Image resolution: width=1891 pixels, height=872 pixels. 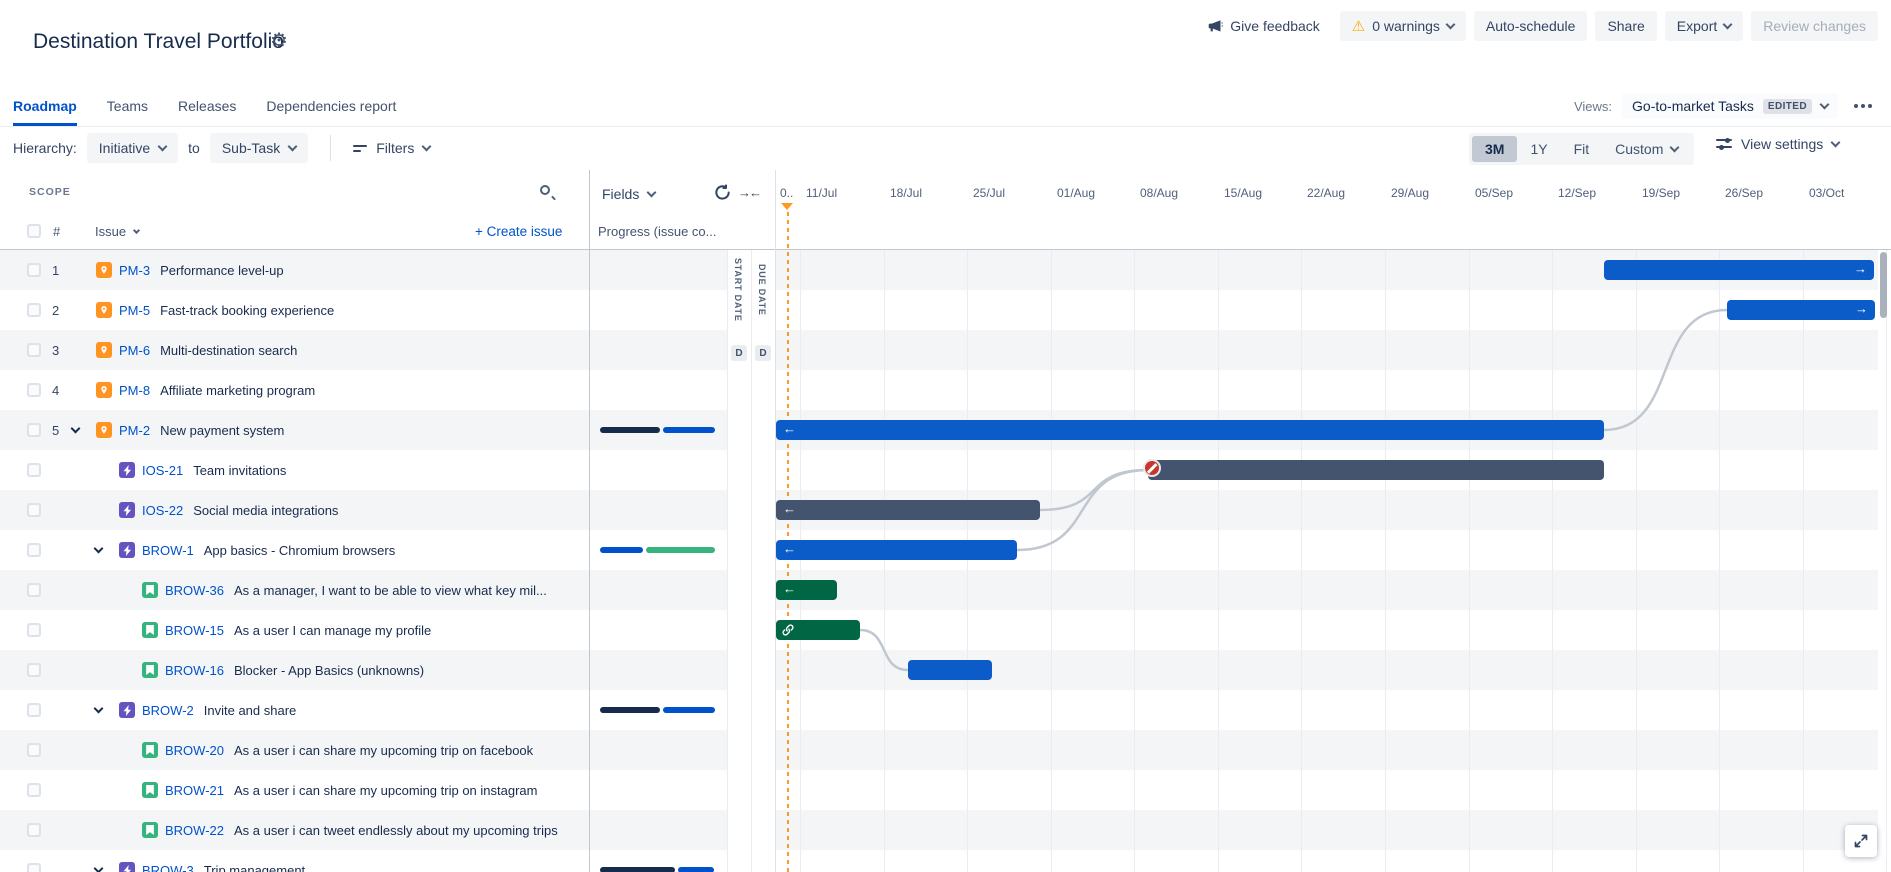 I want to click on issue-title: Affiliate marketing program, so click(x=238, y=390).